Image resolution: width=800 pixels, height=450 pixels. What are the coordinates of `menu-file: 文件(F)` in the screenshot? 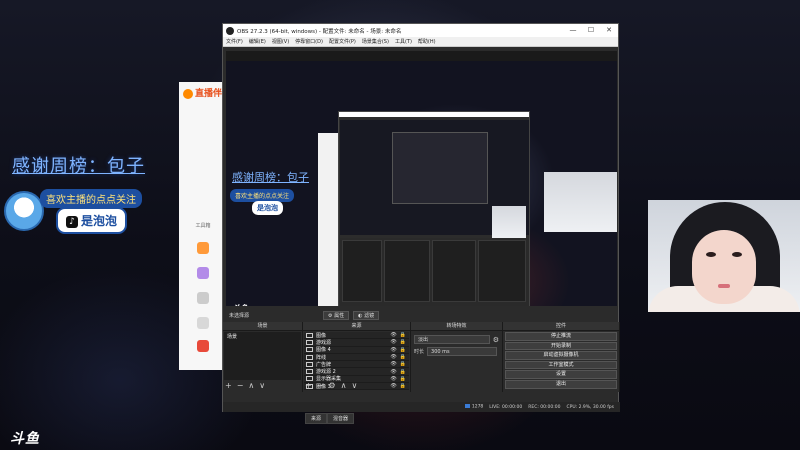 It's located at (234, 41).